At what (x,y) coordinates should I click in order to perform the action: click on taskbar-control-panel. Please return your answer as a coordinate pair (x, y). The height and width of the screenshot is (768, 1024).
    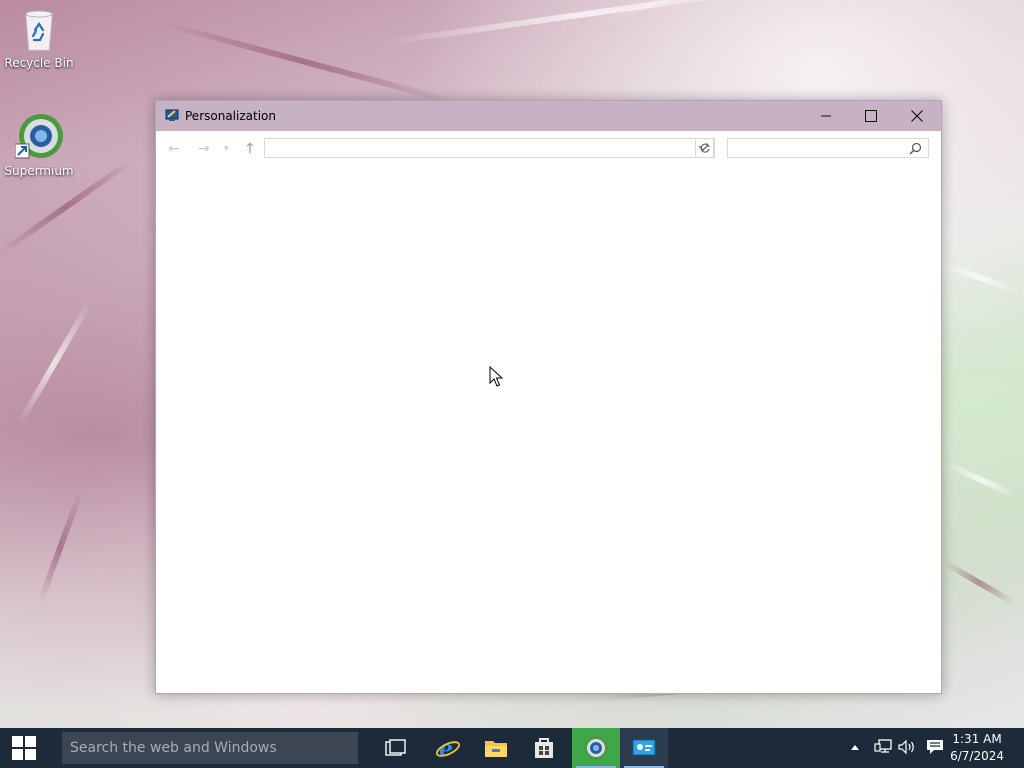
    Looking at the image, I should click on (644, 748).